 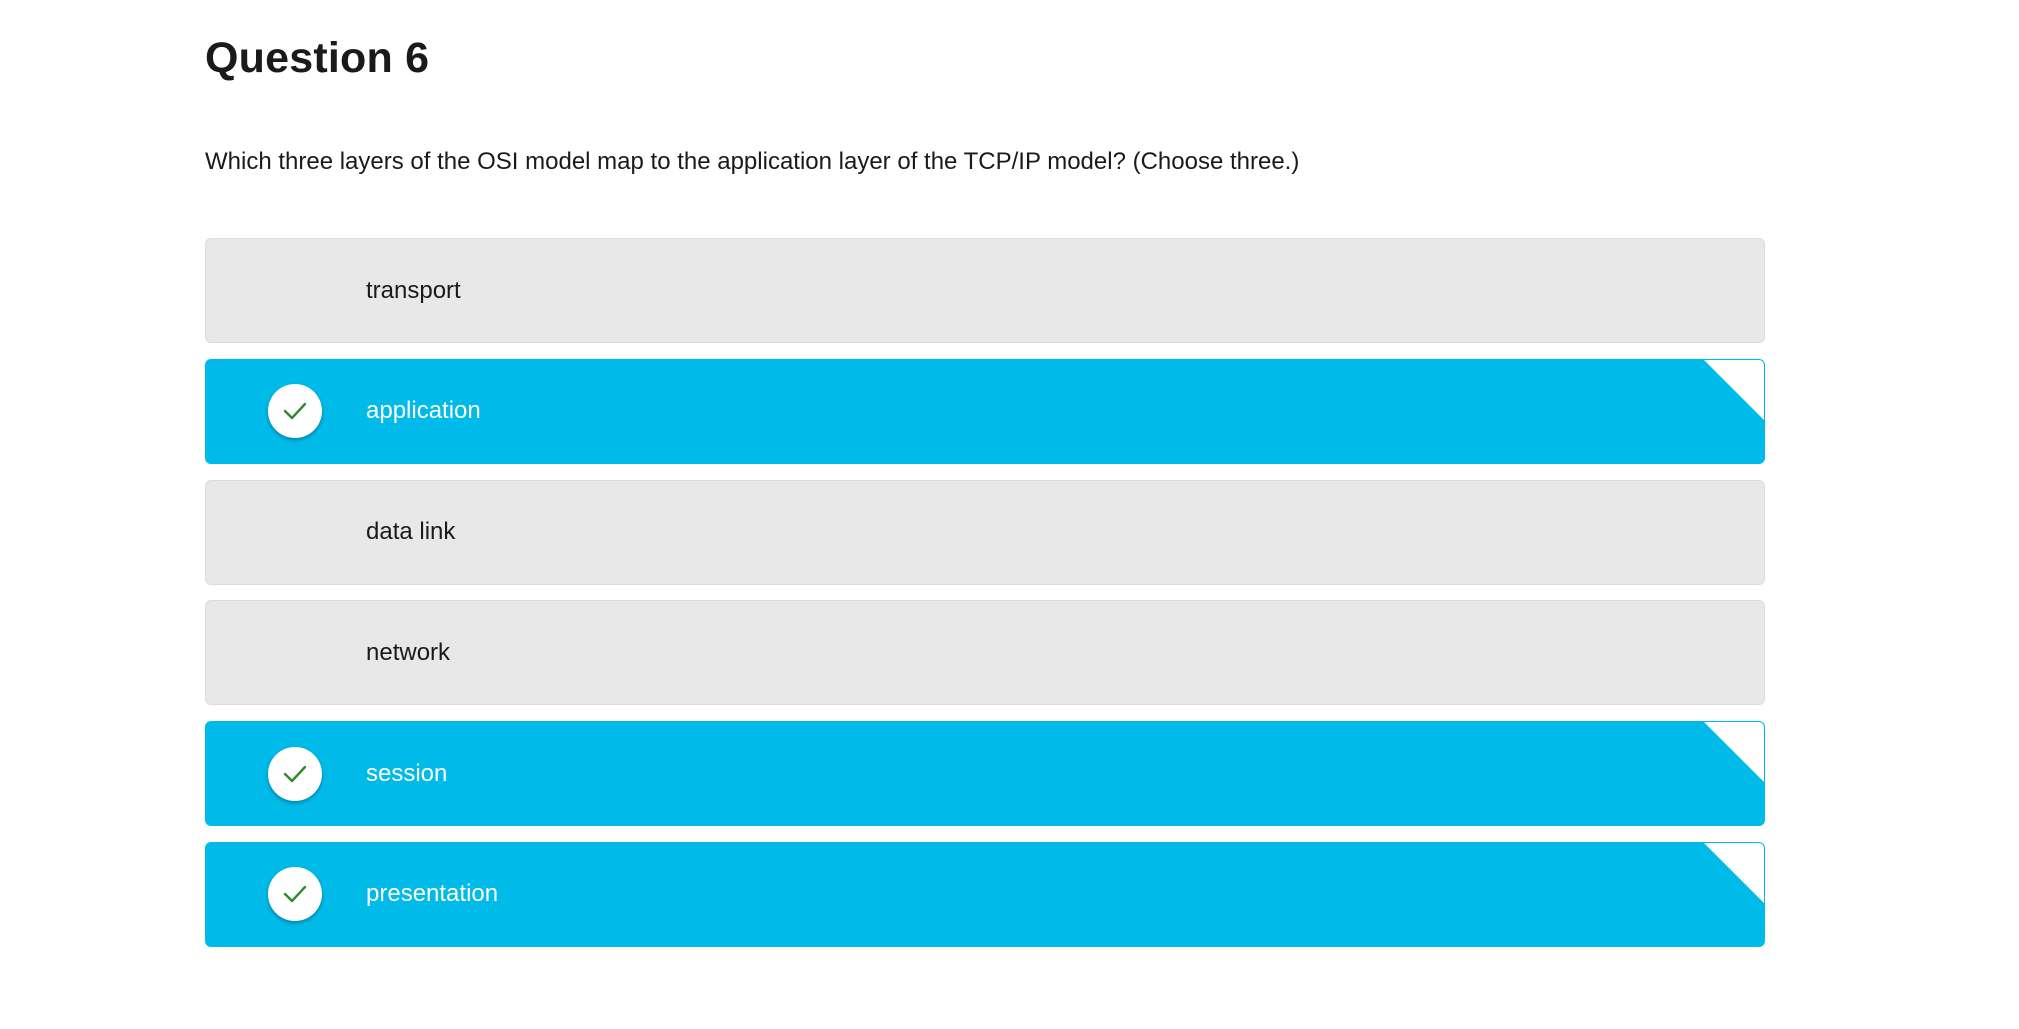 What do you see at coordinates (985, 411) in the screenshot?
I see `answer-option: application` at bounding box center [985, 411].